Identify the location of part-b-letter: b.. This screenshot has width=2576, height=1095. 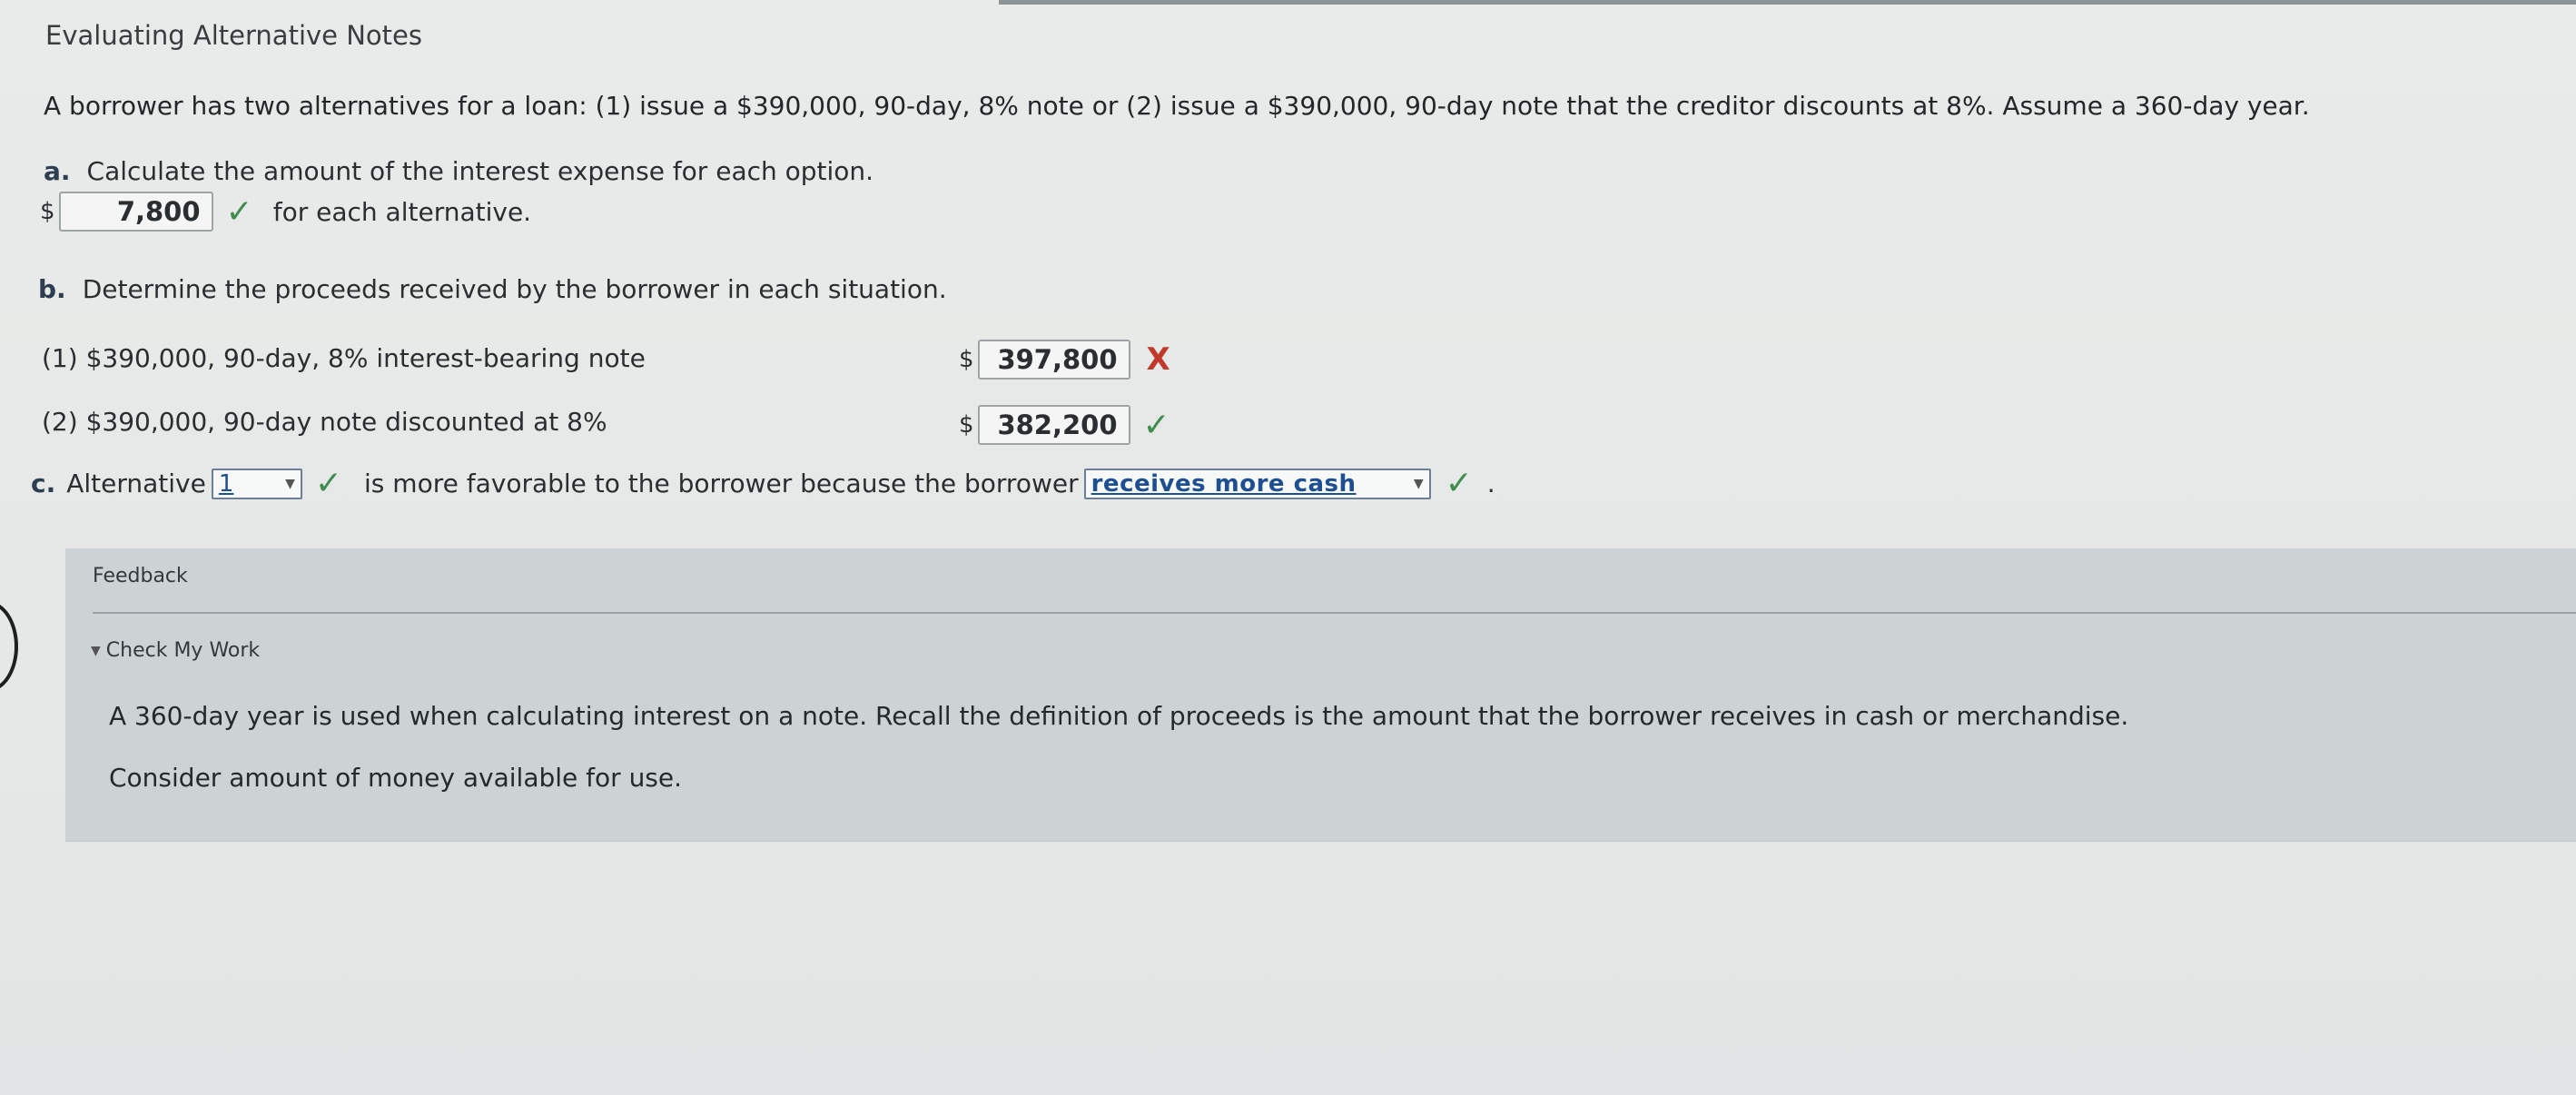
(52, 289).